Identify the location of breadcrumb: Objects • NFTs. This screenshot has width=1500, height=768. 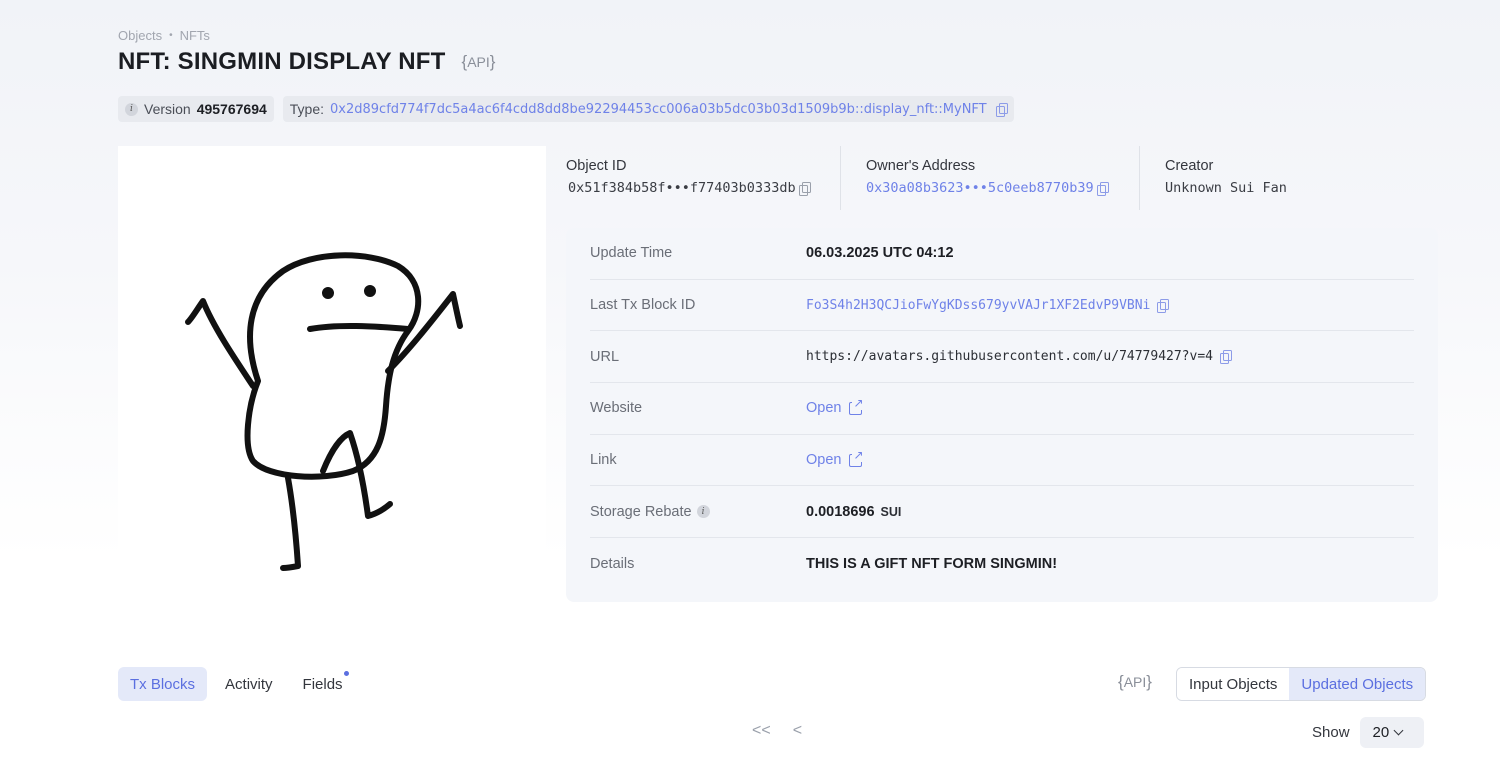
(164, 35).